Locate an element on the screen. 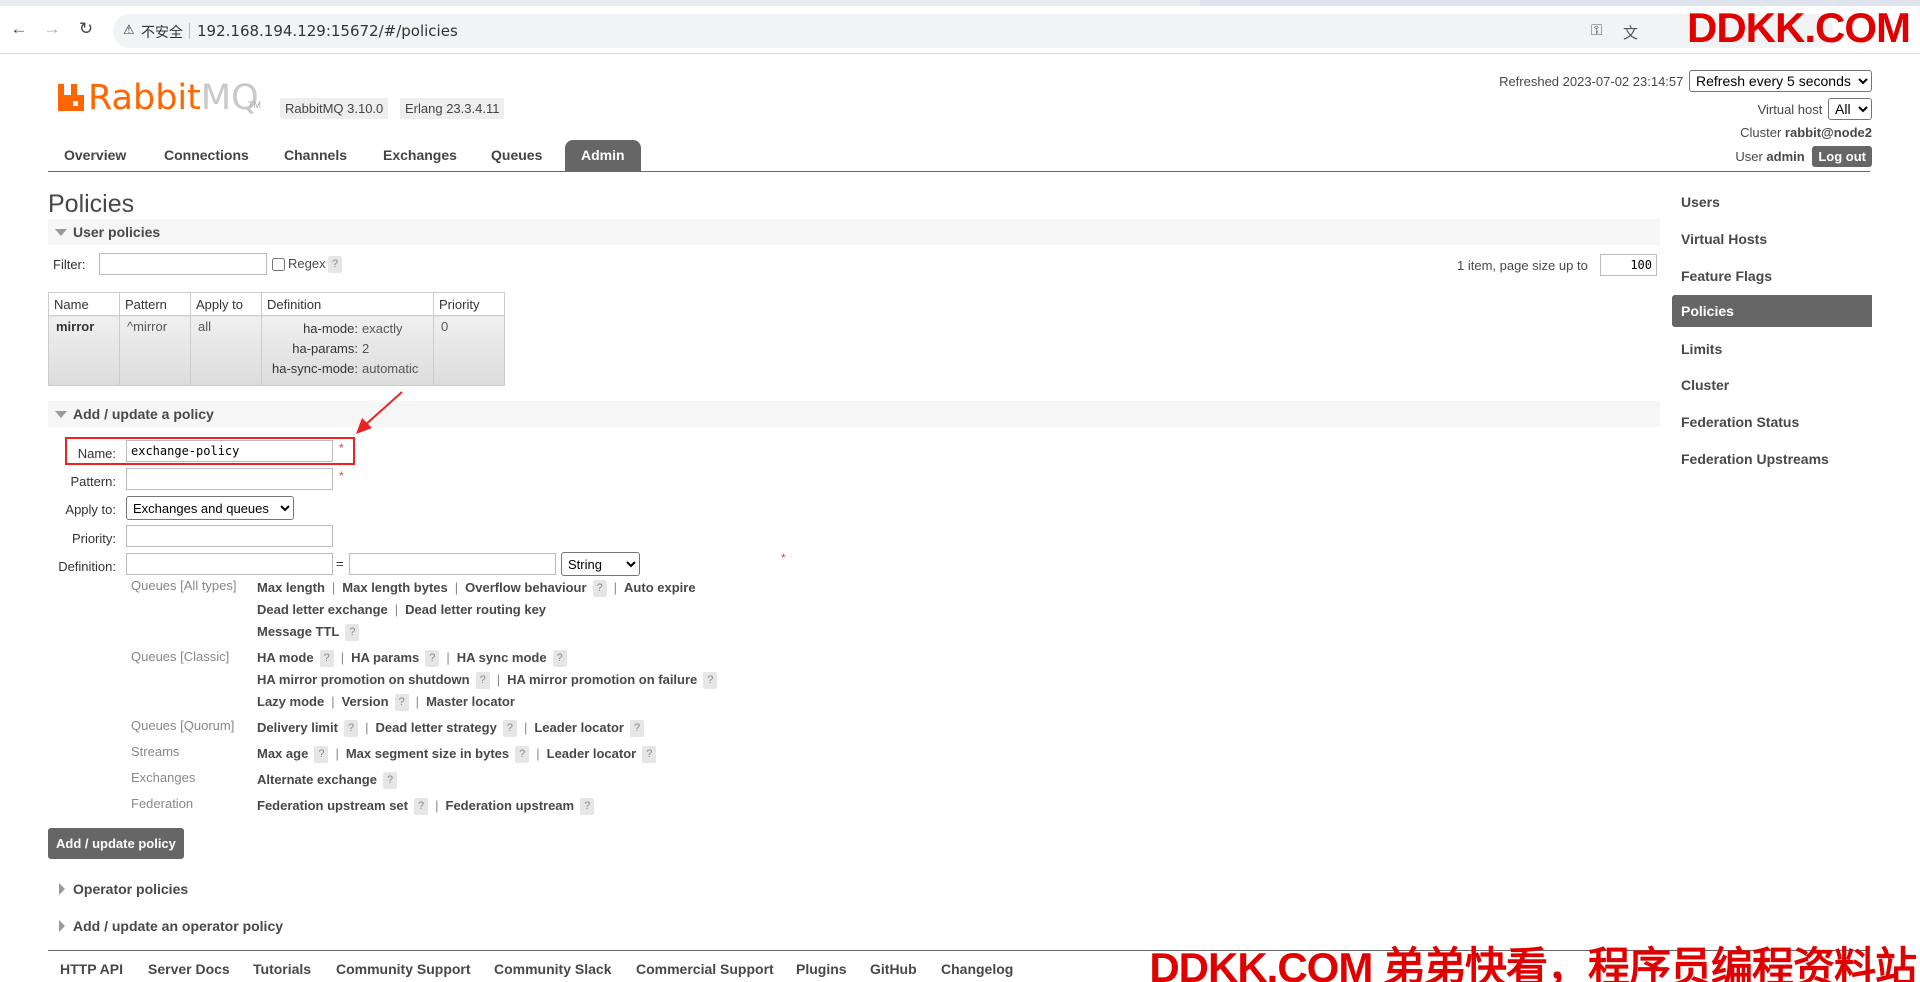  column-header-pattern: Pattern is located at coordinates (155, 304).